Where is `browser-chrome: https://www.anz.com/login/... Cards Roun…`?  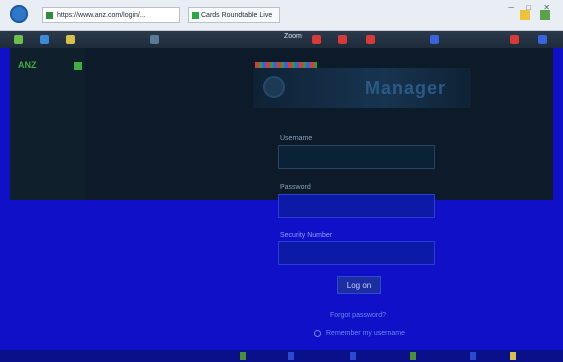 browser-chrome: https://www.anz.com/login/... Cards Roun… is located at coordinates (281, 15).